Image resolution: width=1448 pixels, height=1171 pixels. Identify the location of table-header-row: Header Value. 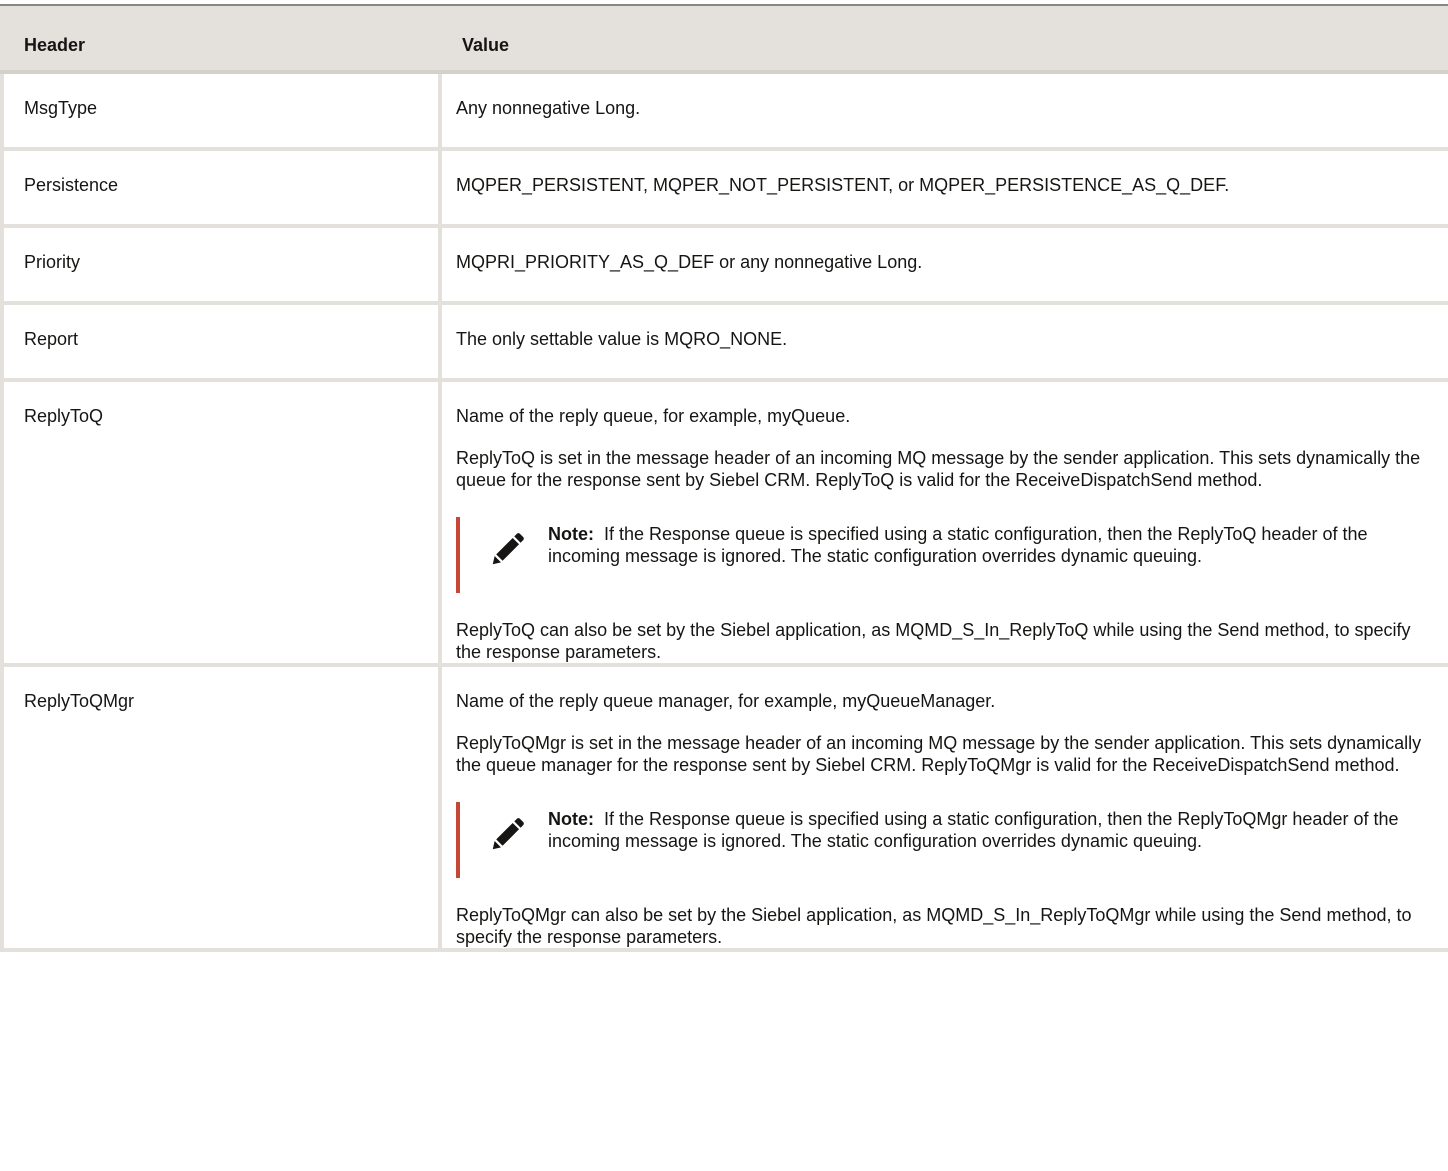
(724, 40).